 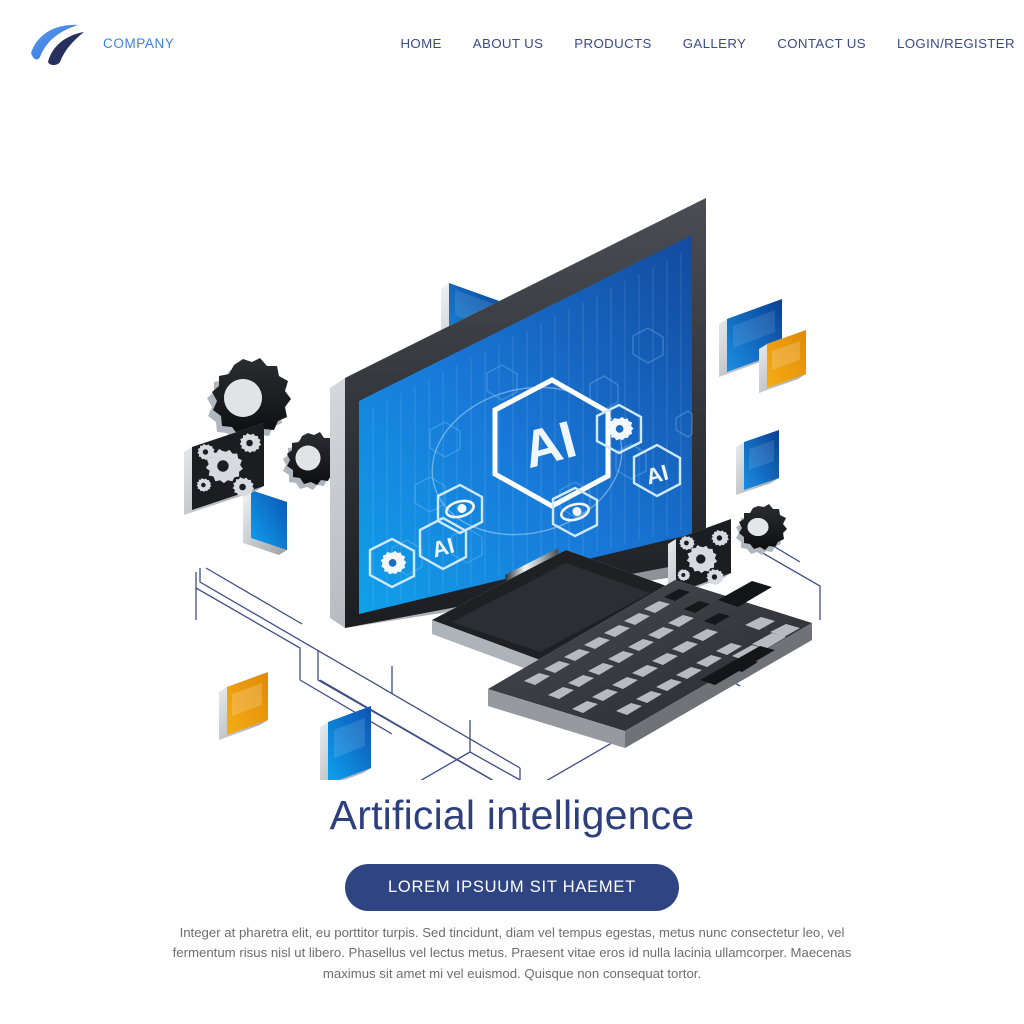 I want to click on cta-button: LOREM IPSUUM SIT HAEMET, so click(x=512, y=887).